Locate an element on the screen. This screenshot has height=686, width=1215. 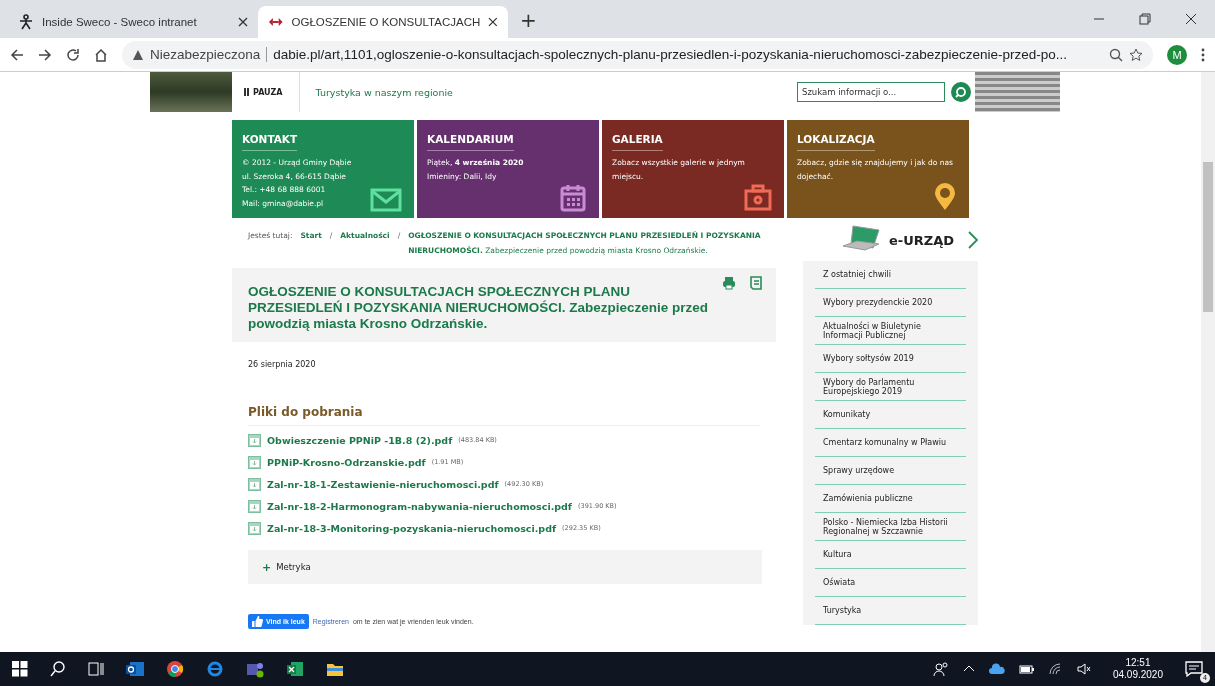
wifi-icon is located at coordinates (1055, 669).